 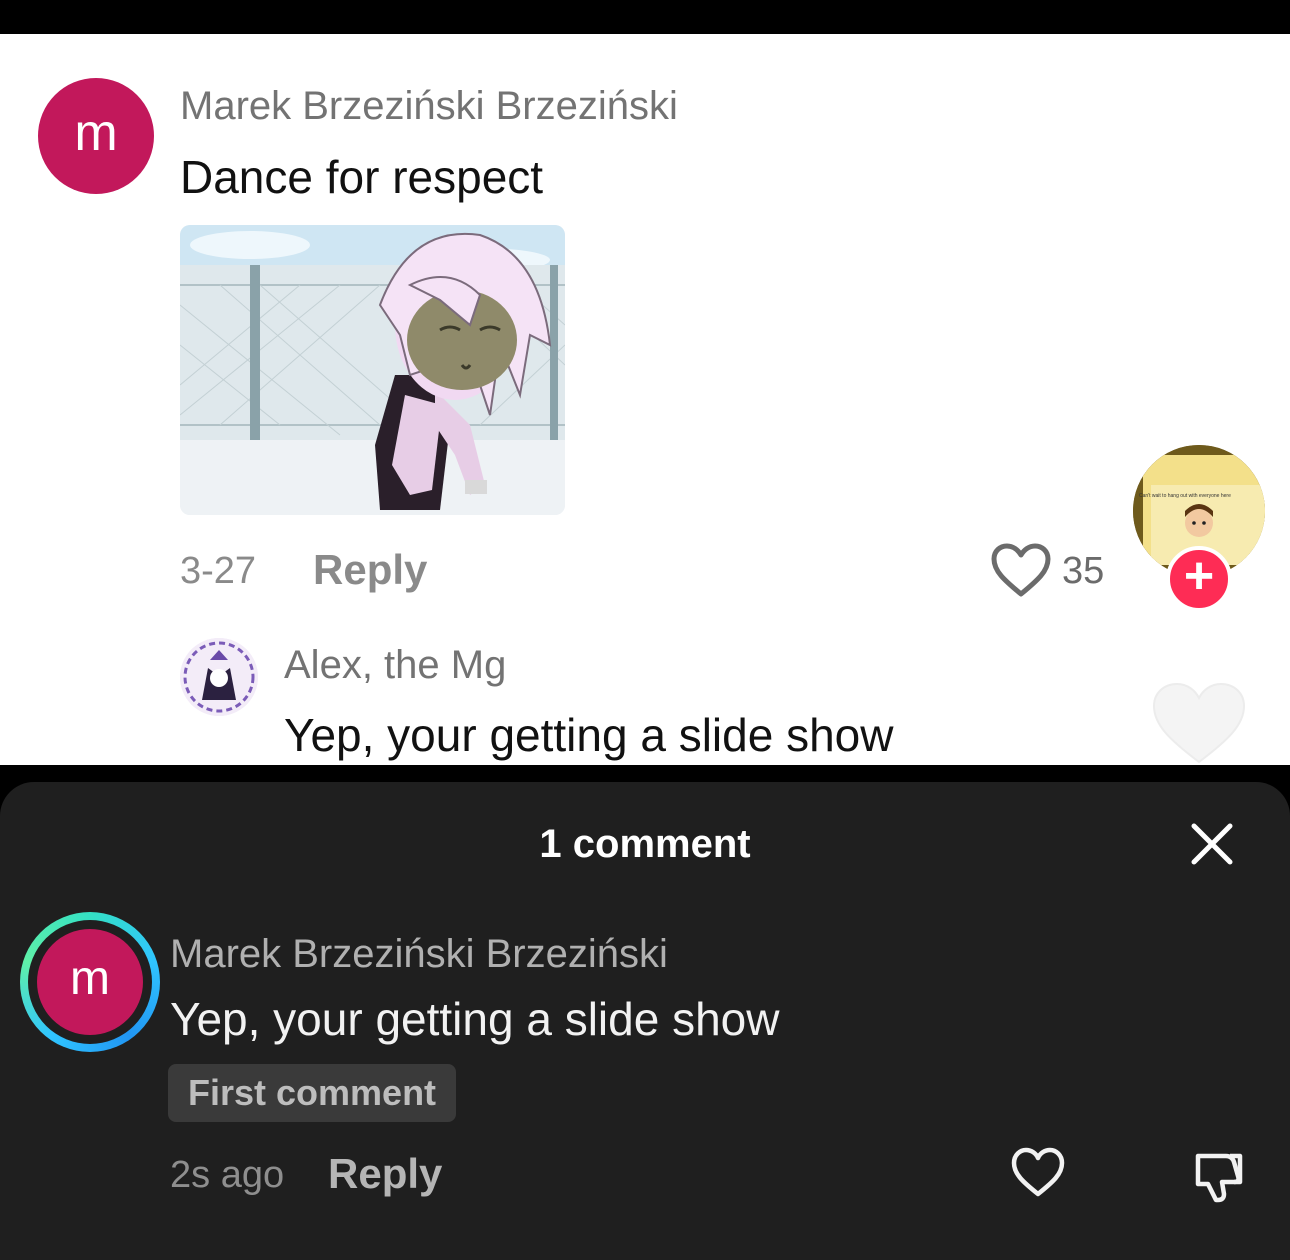 What do you see at coordinates (227, 1175) in the screenshot?
I see `comment-time: 2s ago` at bounding box center [227, 1175].